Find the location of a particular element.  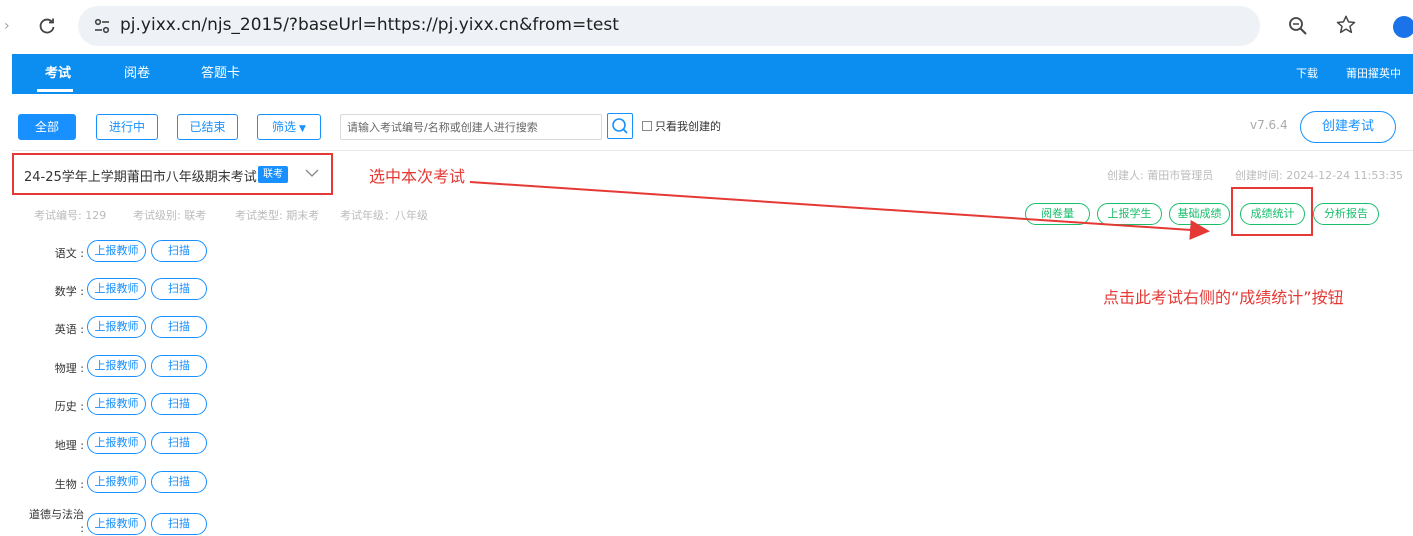

exam-title: 24-25学年上学期莆田市八年级期末考试 is located at coordinates (140, 175).